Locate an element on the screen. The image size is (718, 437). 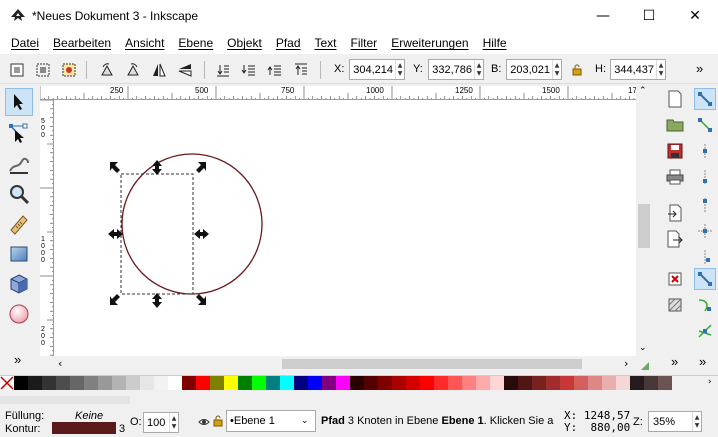
node-tool-icon is located at coordinates (19, 133).